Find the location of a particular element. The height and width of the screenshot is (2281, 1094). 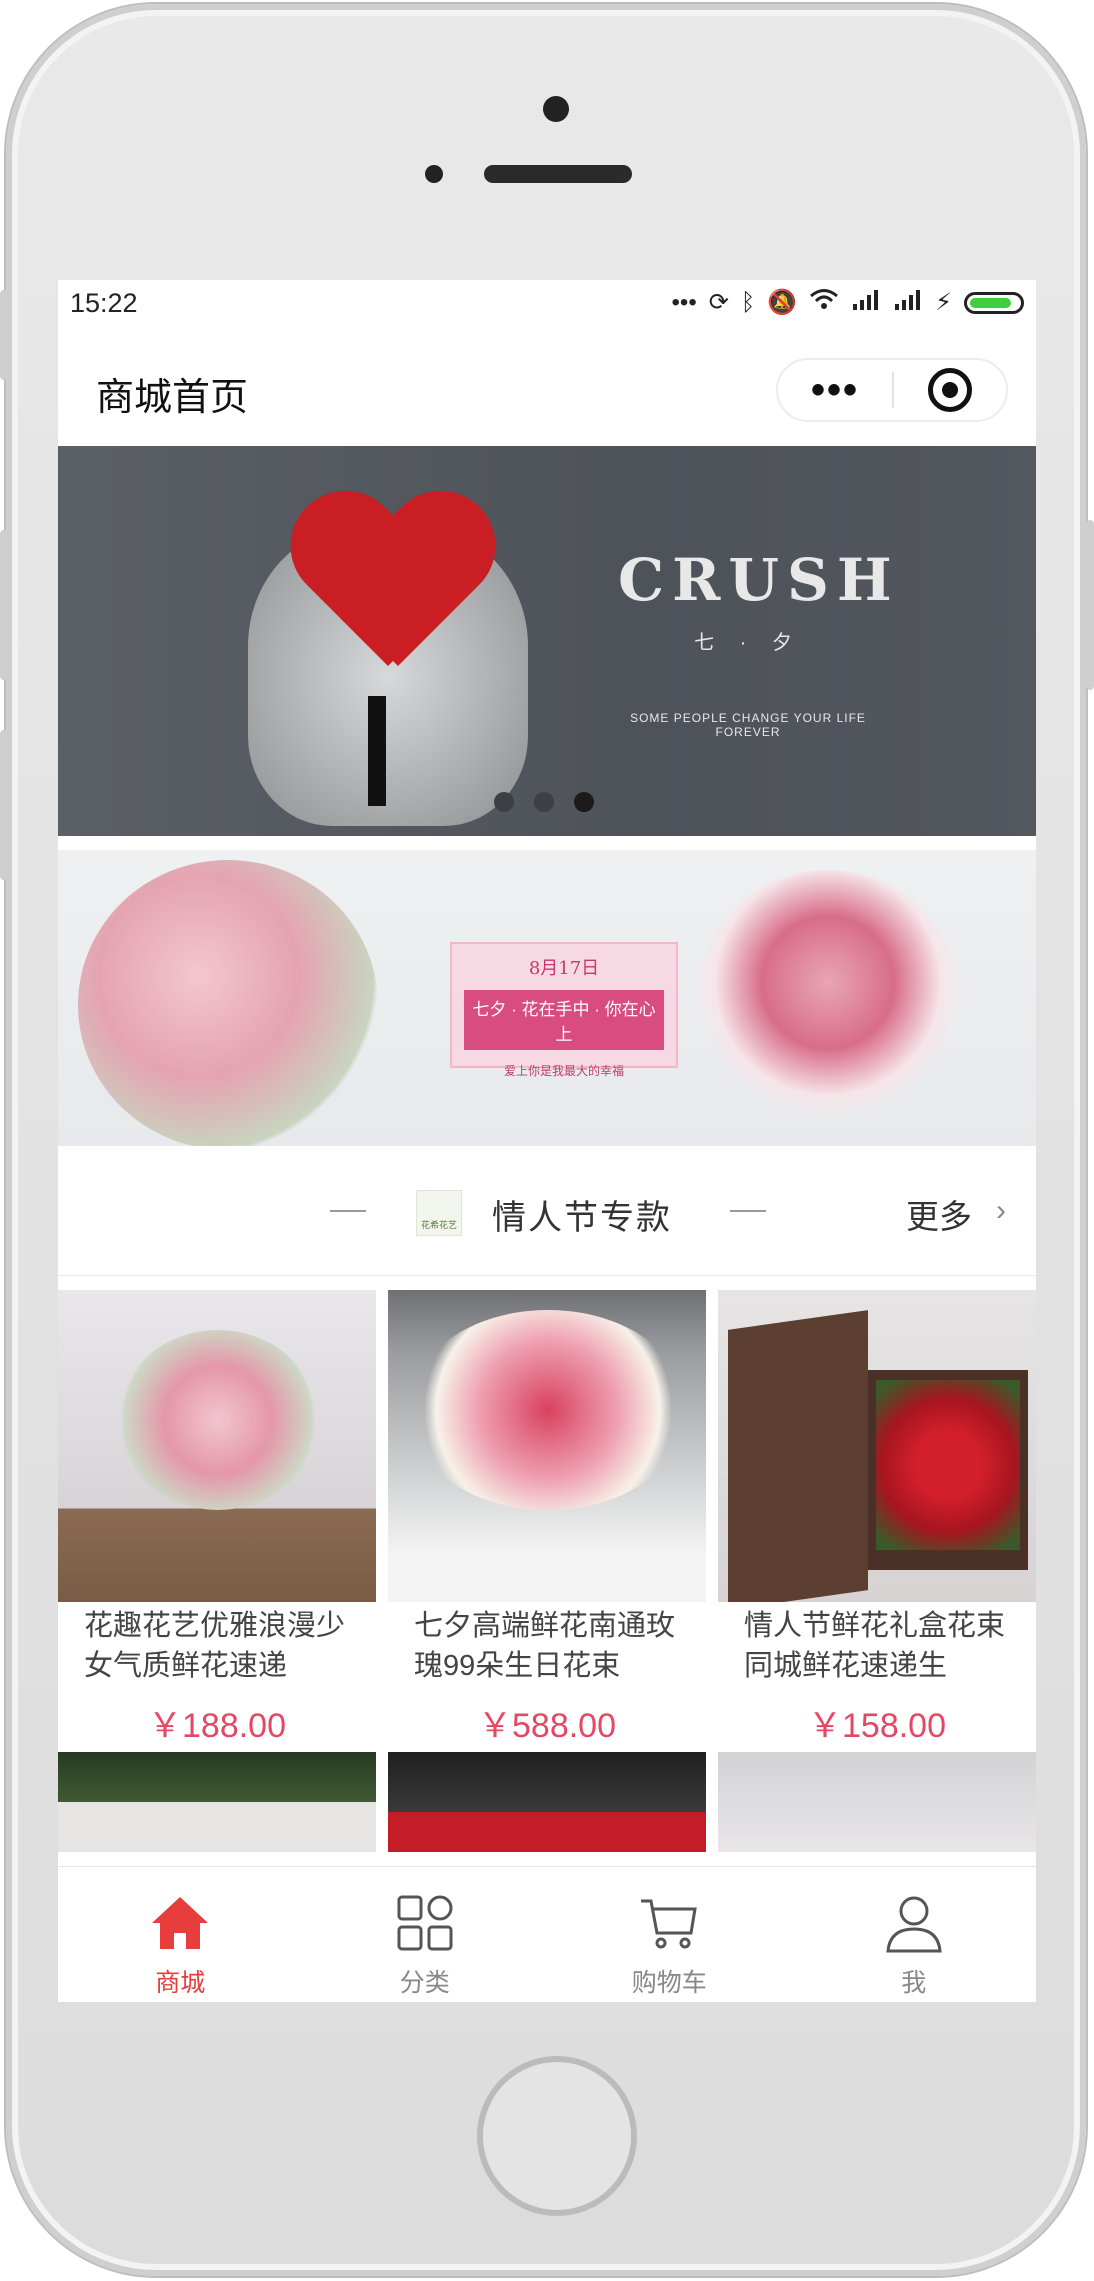

ellipsis-icon: ••• is located at coordinates (684, 302).